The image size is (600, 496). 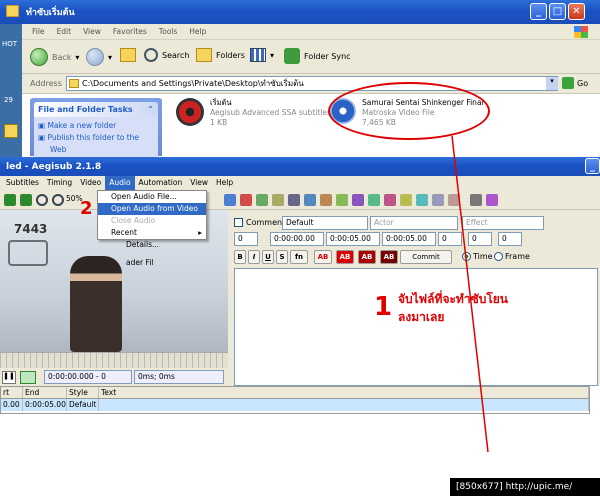 I want to click on instruction-line-2: ลงมาเลย, so click(x=421, y=317).